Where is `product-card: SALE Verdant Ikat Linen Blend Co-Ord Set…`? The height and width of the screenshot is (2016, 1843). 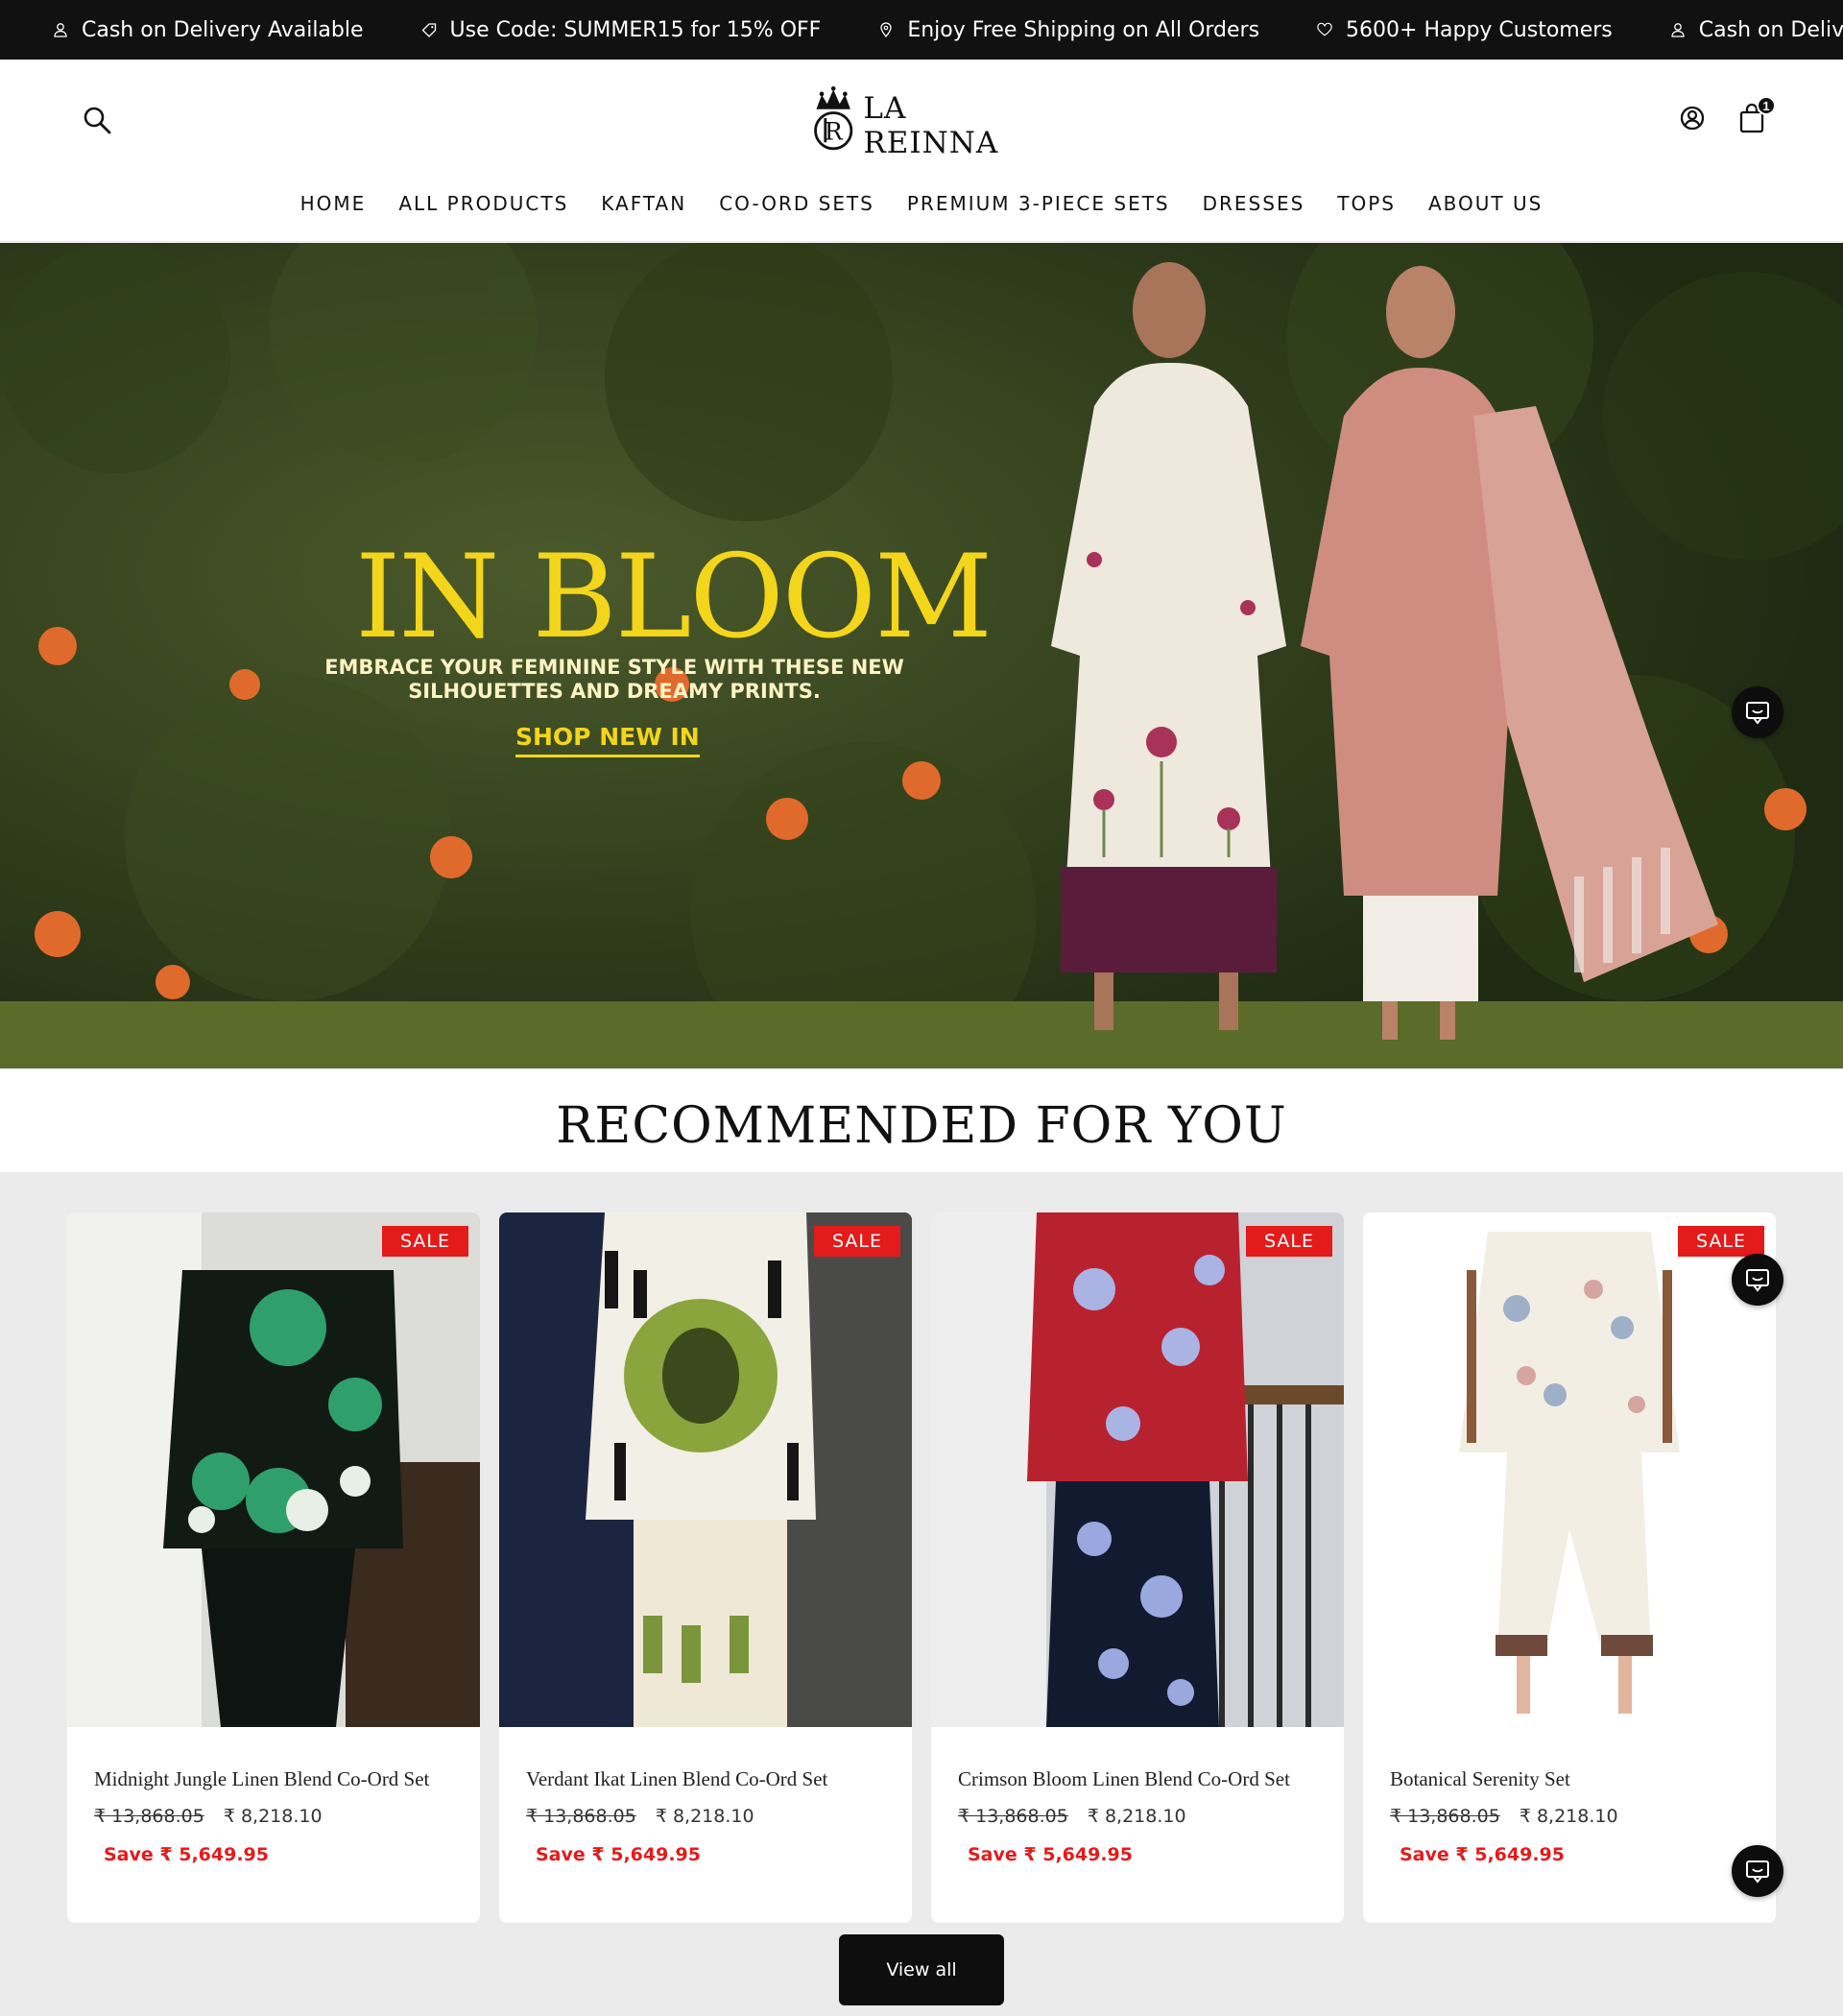
product-card: SALE Verdant Ikat Linen Blend Co-Ord Set… is located at coordinates (705, 1568).